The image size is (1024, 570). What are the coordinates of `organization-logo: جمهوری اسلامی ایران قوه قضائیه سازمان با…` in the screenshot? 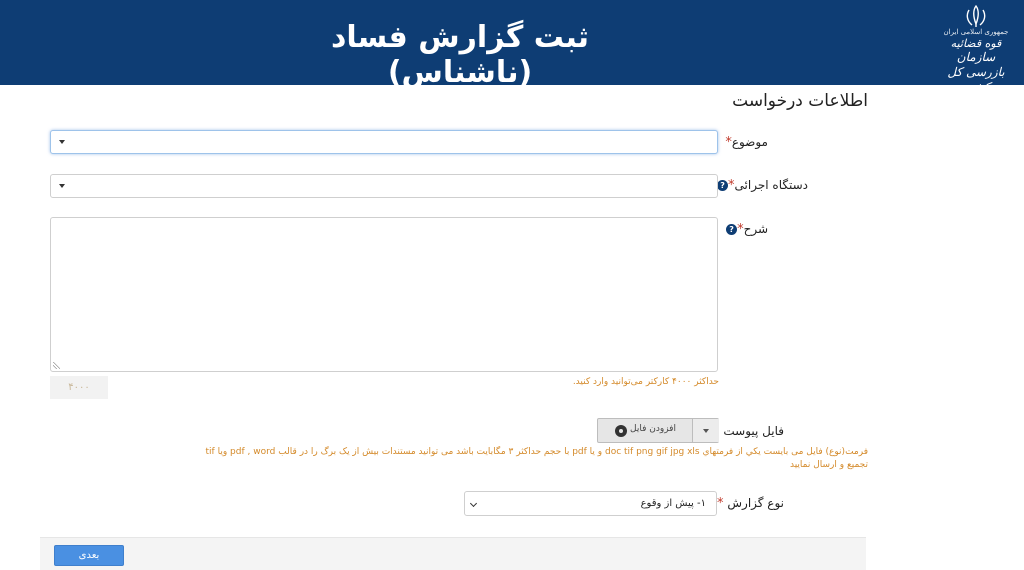 It's located at (976, 49).